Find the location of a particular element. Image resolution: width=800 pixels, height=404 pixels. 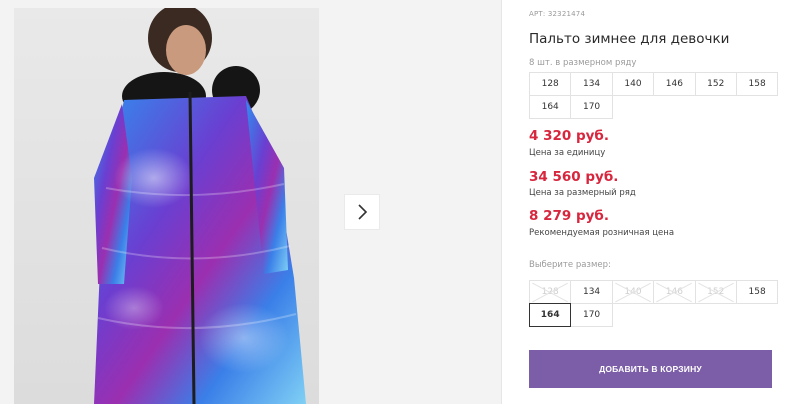

size-range-grid: 128 134 140 146 152 158 164 170 is located at coordinates (654, 95).